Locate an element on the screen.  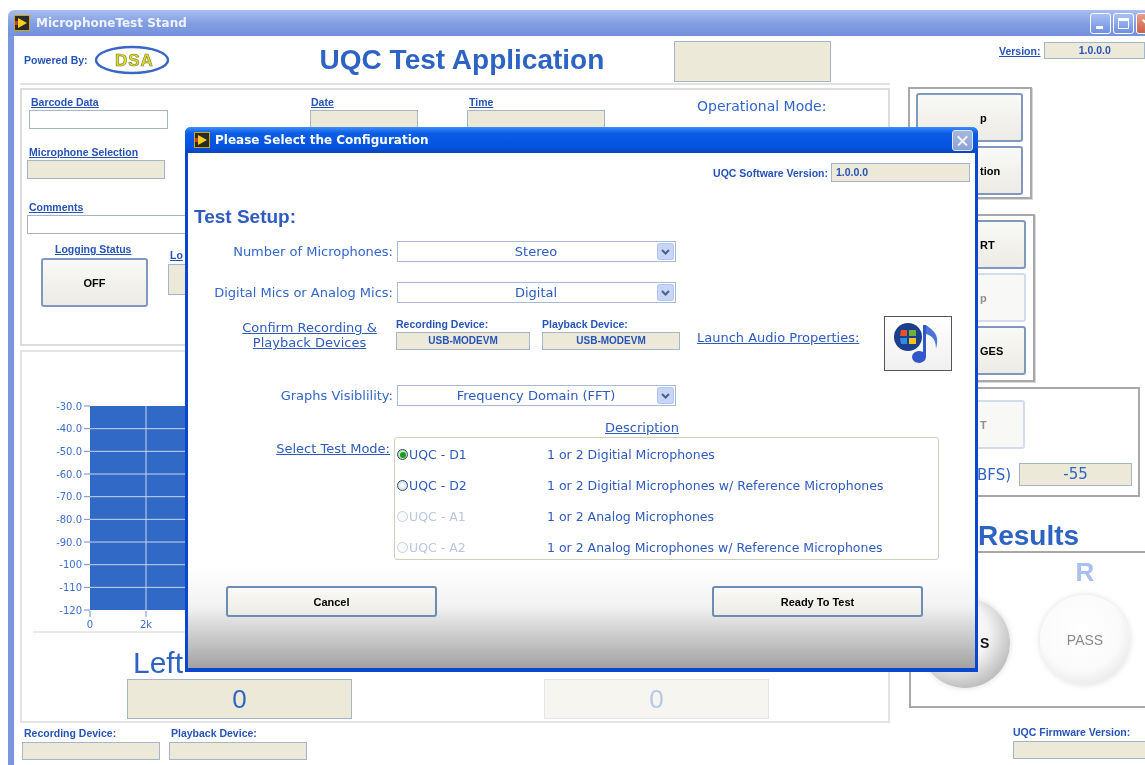
threshold-display: -55 is located at coordinates (1076, 474).